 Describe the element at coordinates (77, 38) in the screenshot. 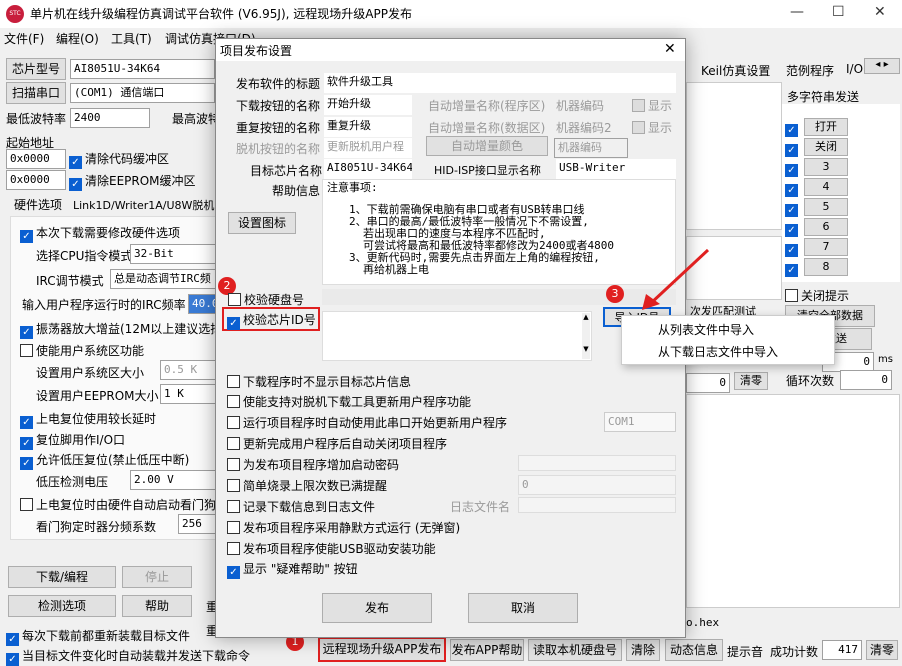

I see `menu-program: 编程(O)` at that location.